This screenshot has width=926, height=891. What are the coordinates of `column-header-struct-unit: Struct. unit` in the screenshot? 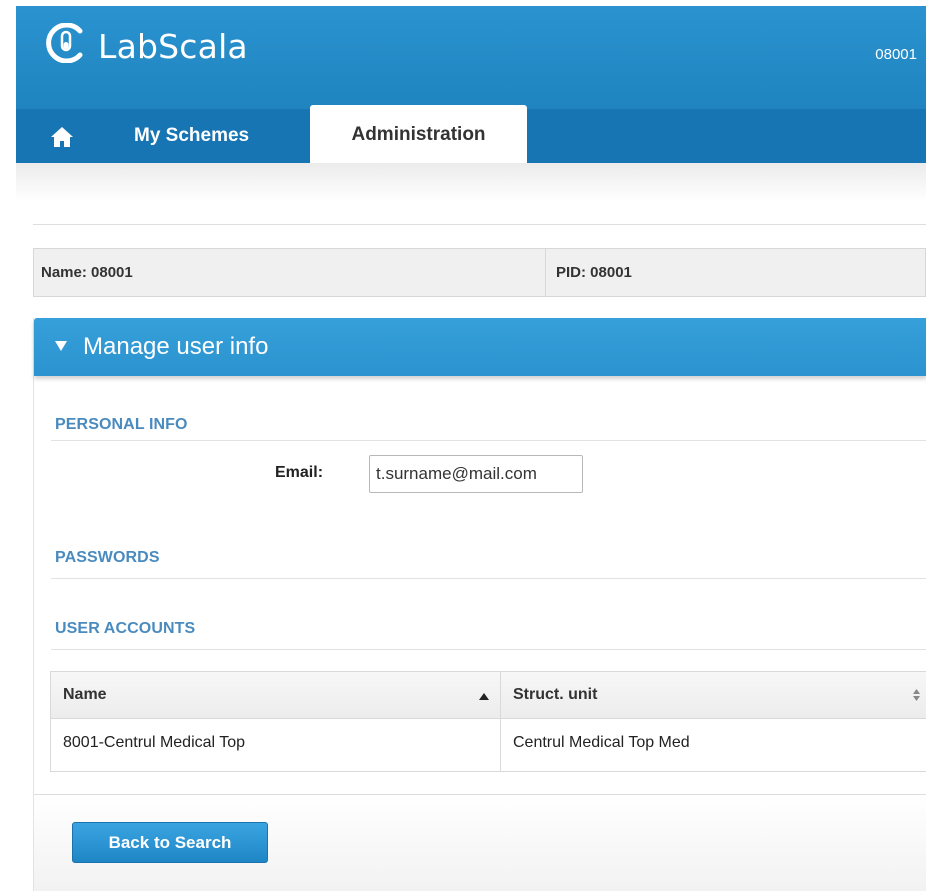 It's located at (713, 695).